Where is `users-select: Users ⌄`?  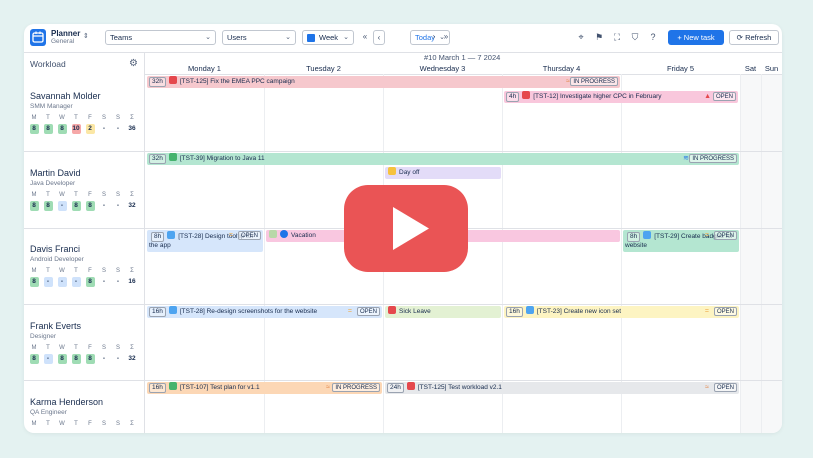 users-select: Users ⌄ is located at coordinates (259, 37).